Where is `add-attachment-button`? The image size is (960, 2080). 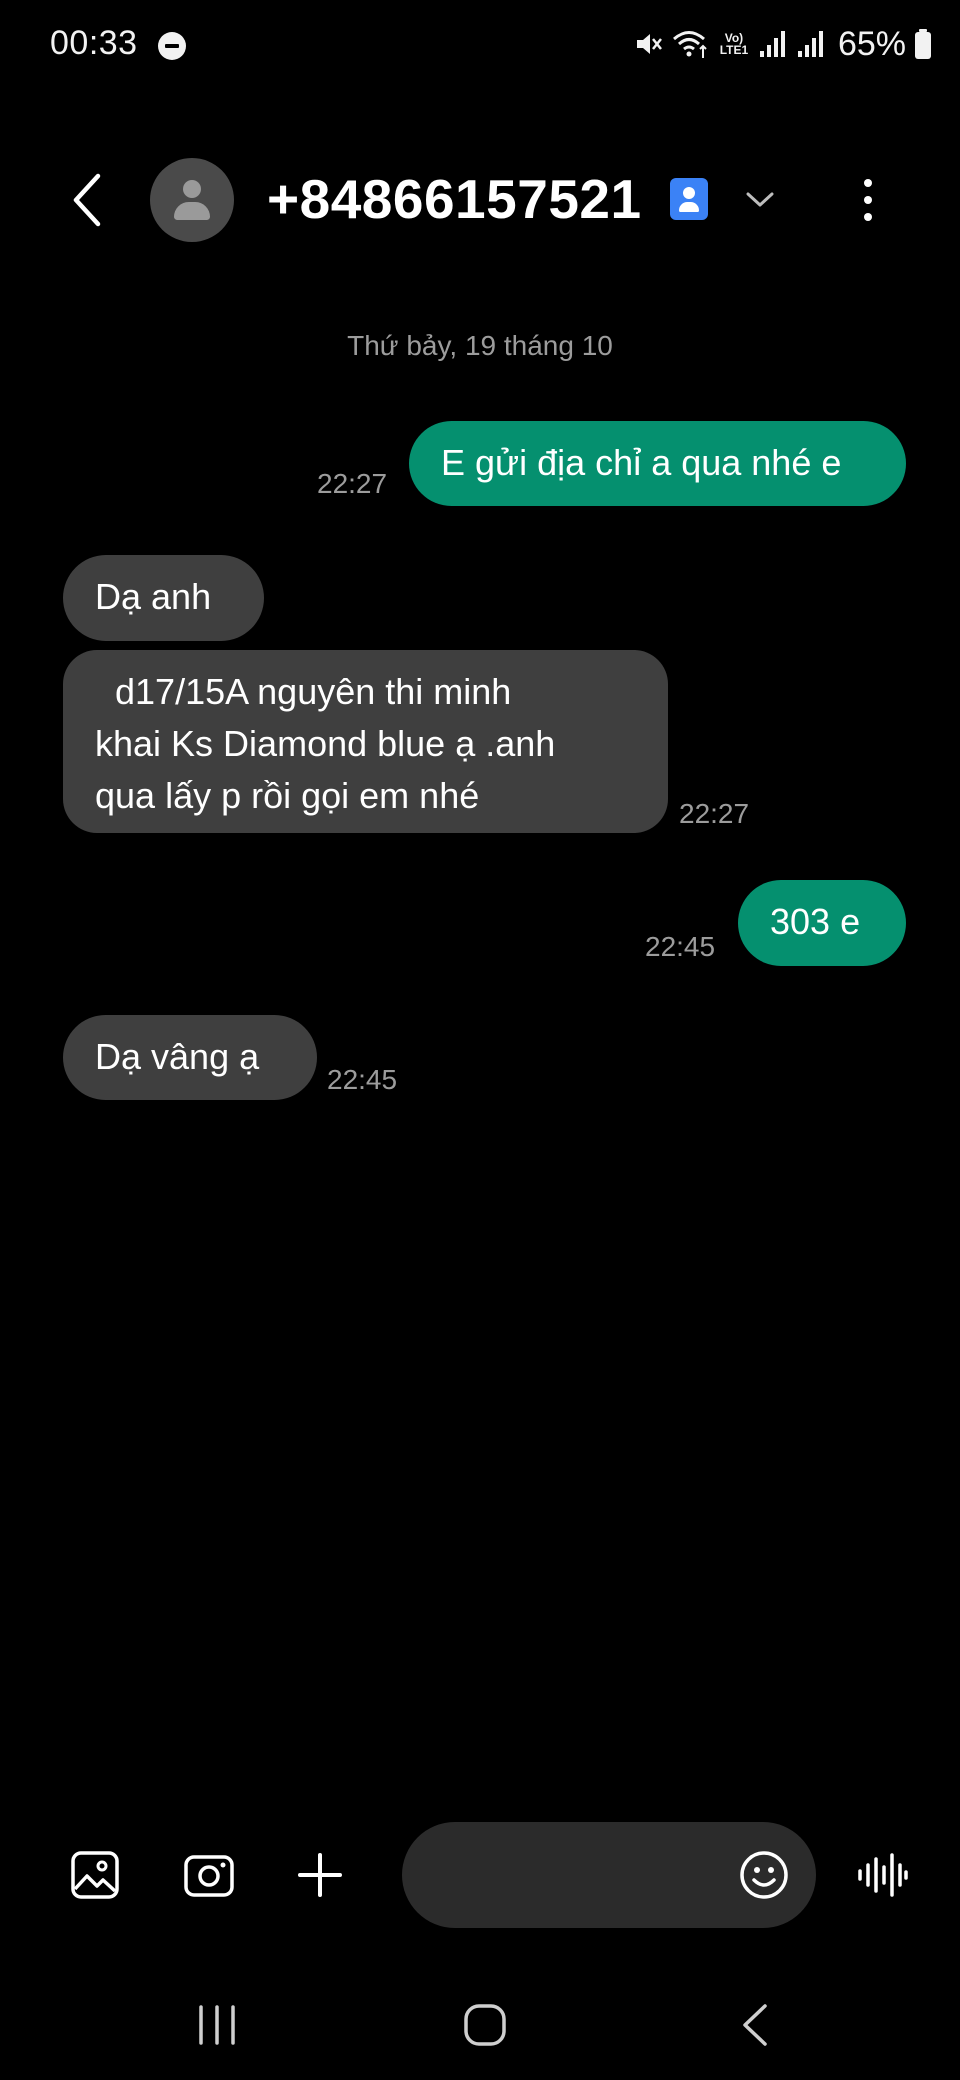 add-attachment-button is located at coordinates (320, 1875).